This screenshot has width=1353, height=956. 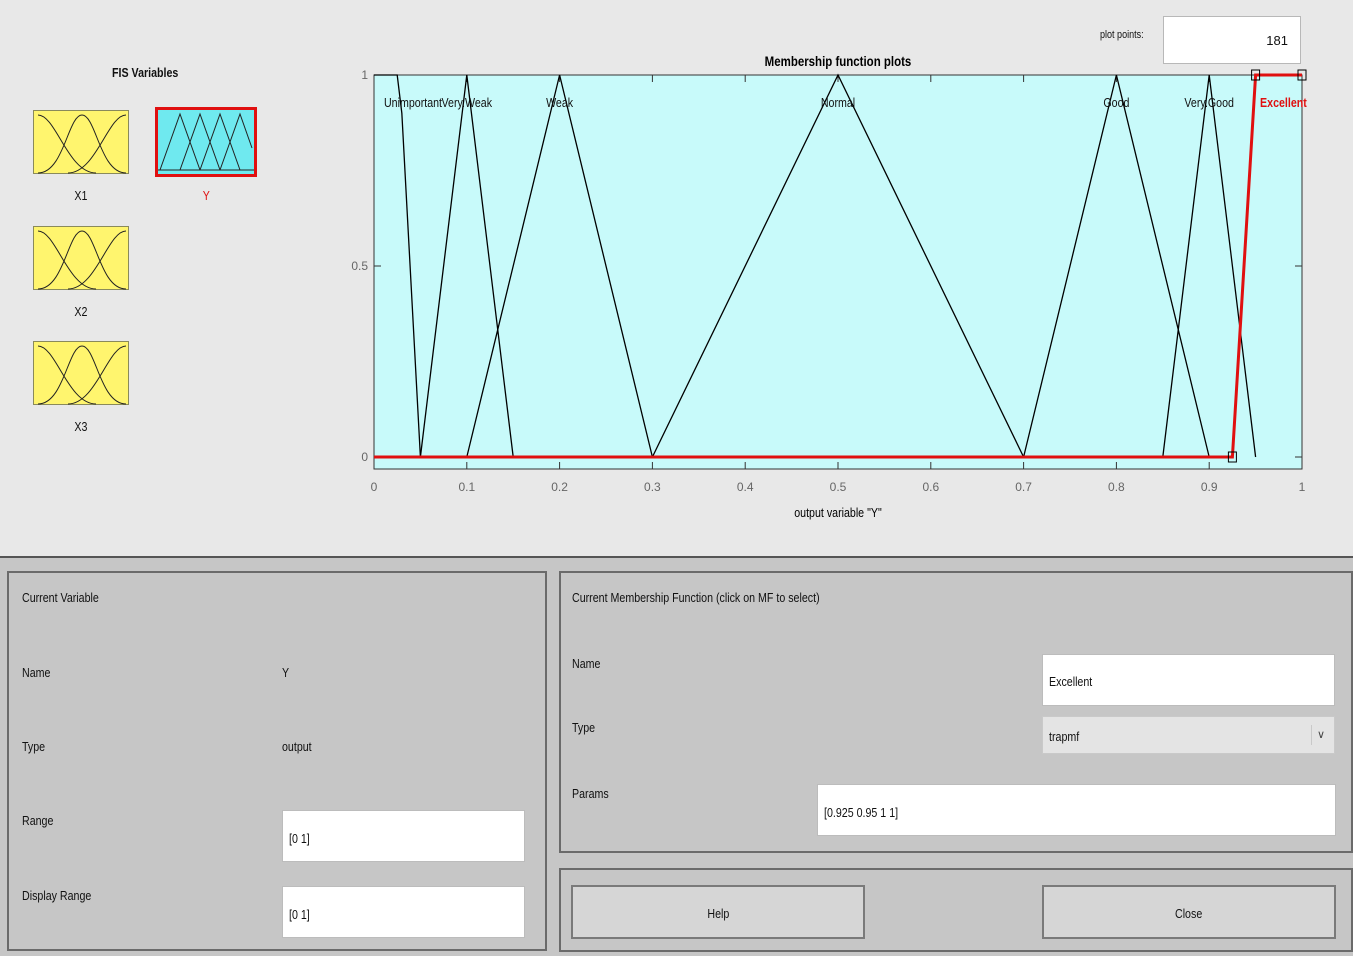 I want to click on x-axis-label: output variable "Y", so click(x=837, y=512).